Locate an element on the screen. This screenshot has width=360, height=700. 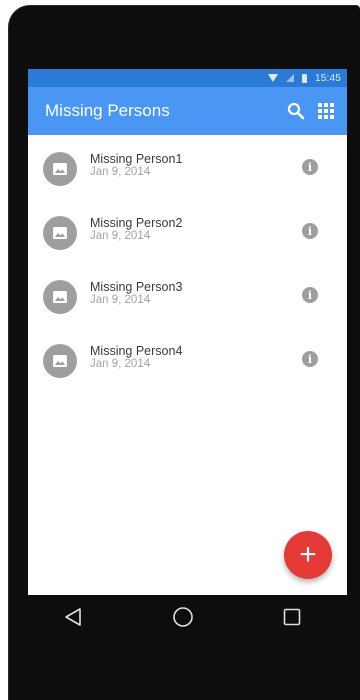
back-triangle-icon is located at coordinates (73, 617).